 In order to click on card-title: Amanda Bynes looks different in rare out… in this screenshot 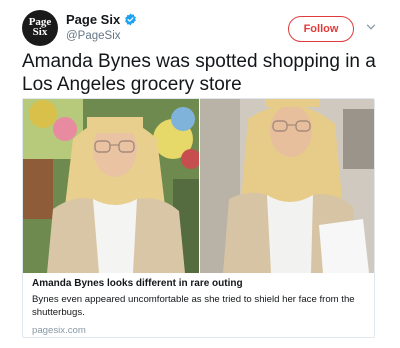, I will do `click(199, 283)`.